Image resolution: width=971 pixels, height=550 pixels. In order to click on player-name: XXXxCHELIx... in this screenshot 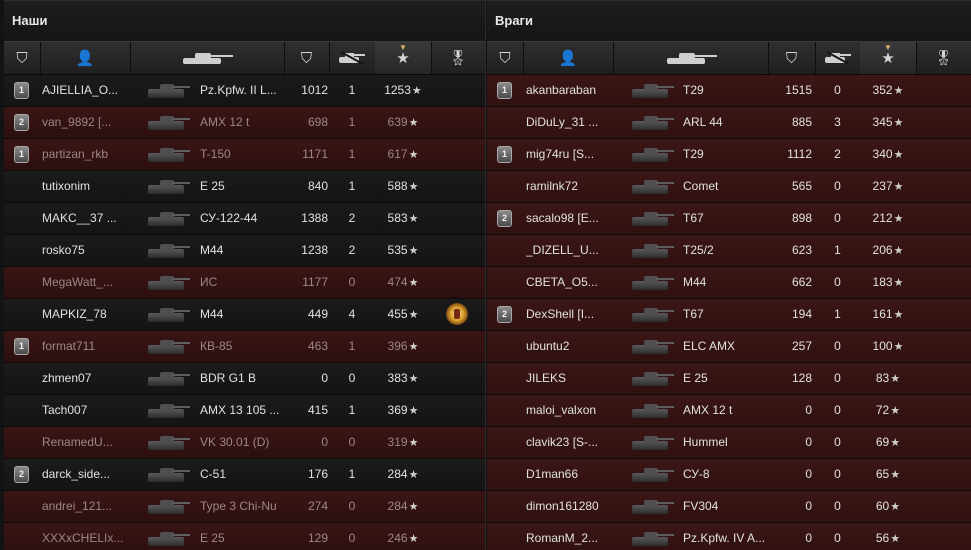, I will do `click(83, 536)`.